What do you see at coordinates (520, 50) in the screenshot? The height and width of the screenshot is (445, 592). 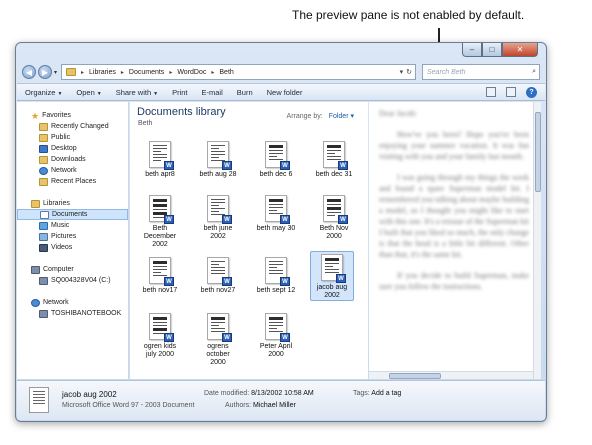 I see `close-button: ✕` at bounding box center [520, 50].